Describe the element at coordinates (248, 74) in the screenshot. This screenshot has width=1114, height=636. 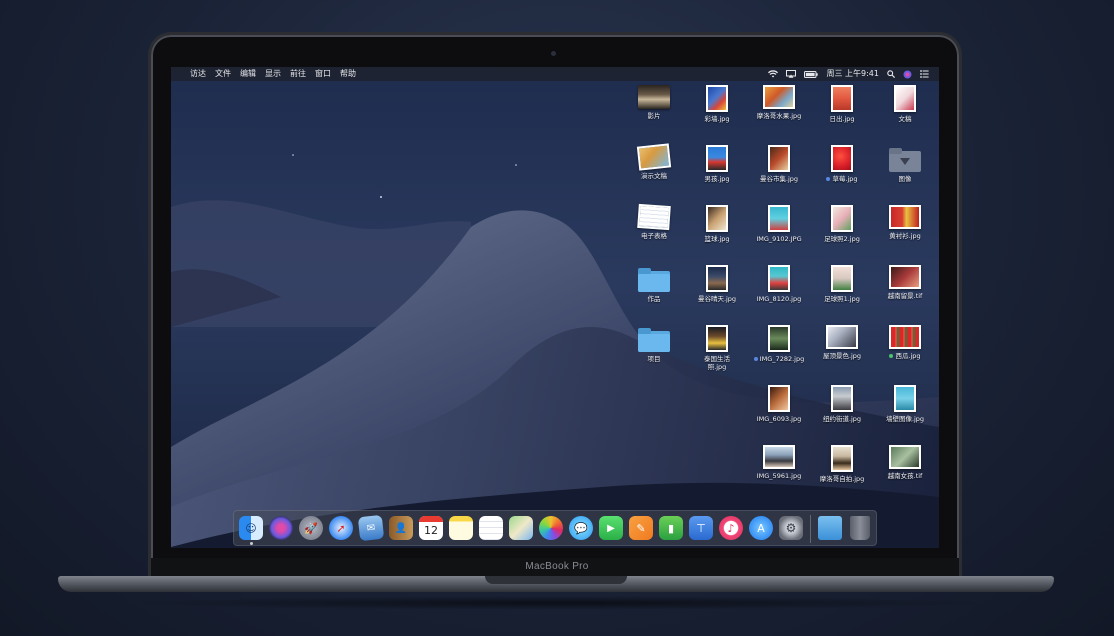
I see `menu-edit: 编辑` at that location.